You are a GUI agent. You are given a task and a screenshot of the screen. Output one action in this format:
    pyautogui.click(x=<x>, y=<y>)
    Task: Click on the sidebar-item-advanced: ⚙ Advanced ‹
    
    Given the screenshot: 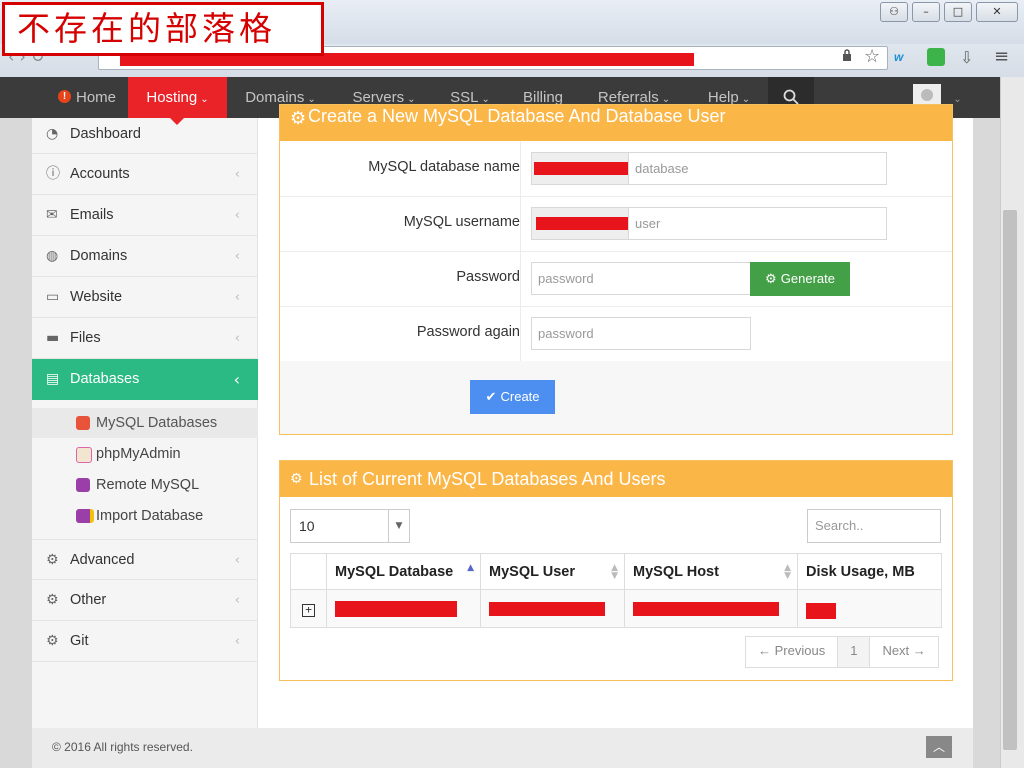 What is the action you would take?
    pyautogui.click(x=145, y=559)
    